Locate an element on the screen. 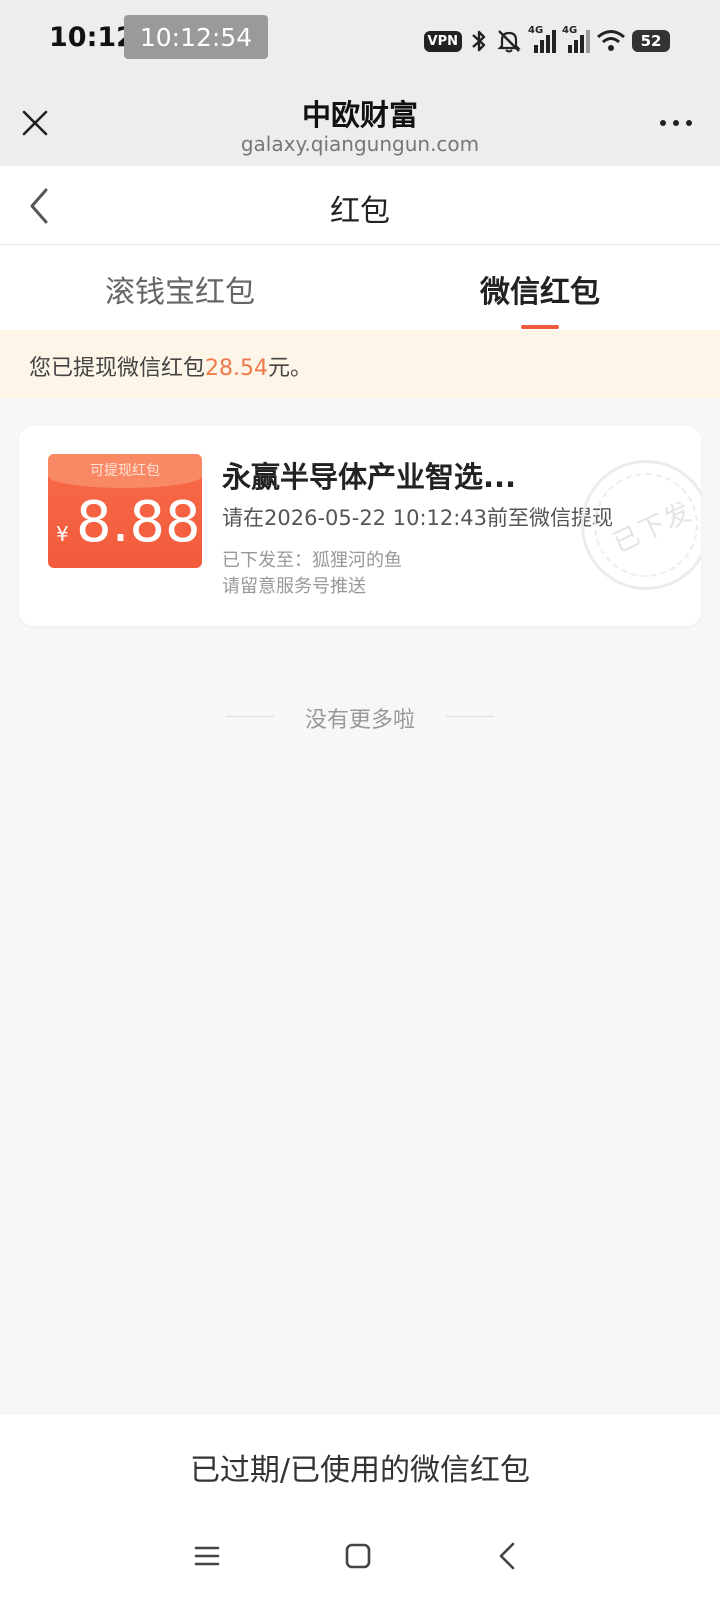  signal-icon: 4G is located at coordinates (542, 39).